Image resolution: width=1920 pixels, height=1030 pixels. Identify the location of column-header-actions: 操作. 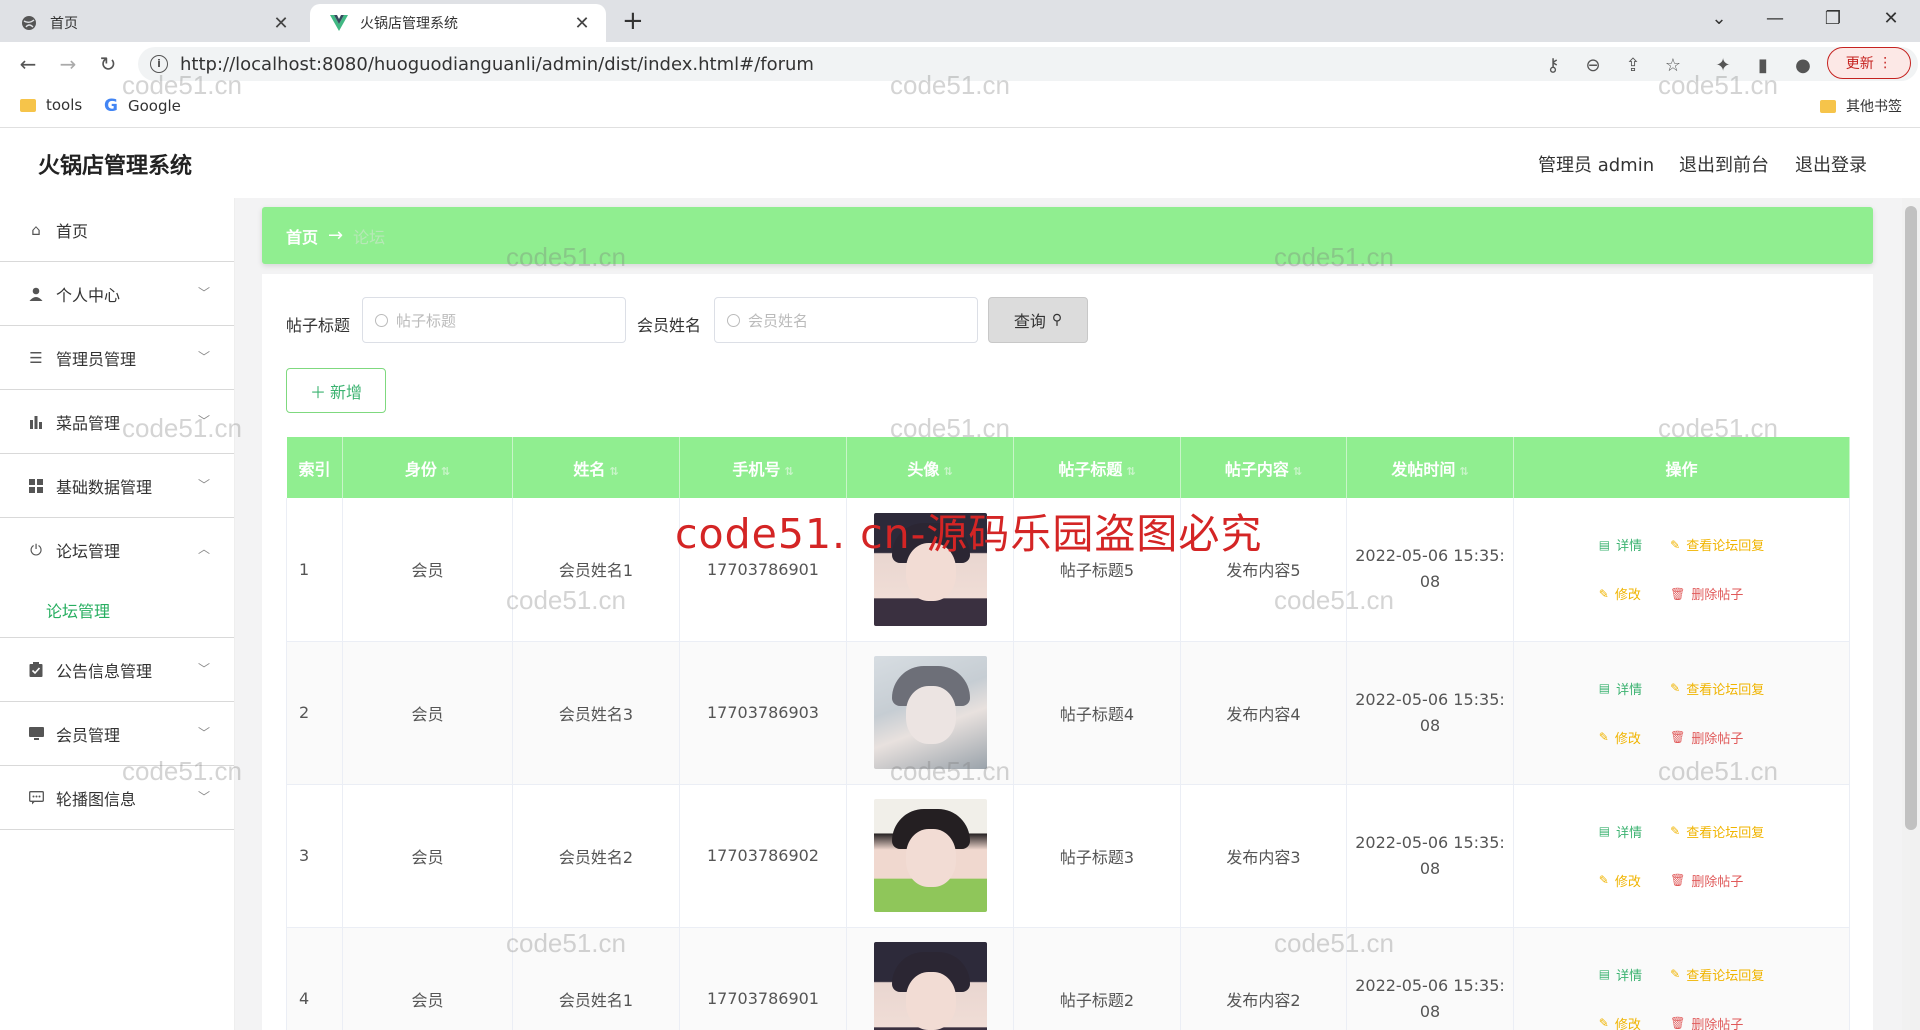
(1681, 467).